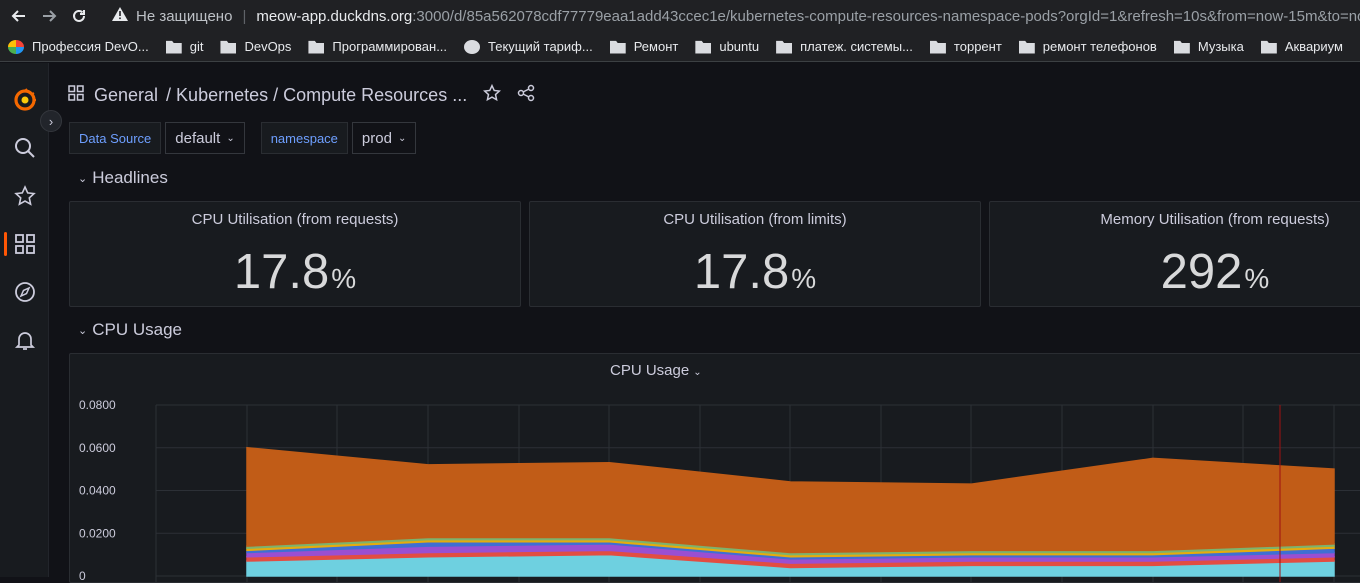 This screenshot has height=583, width=1360. I want to click on bookmark-item: Музыка, so click(1209, 46).